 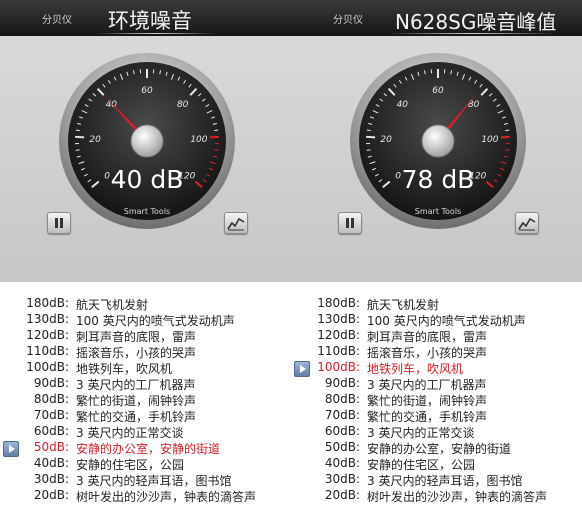 What do you see at coordinates (147, 141) in the screenshot?
I see `gauge-hub` at bounding box center [147, 141].